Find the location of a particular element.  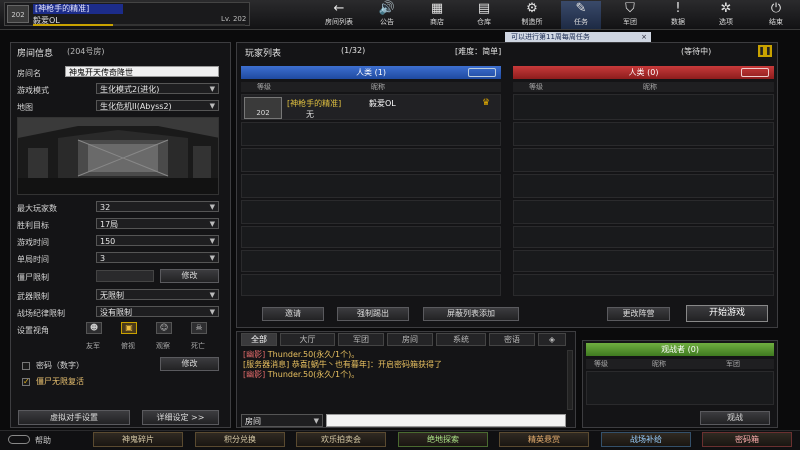

nav-exit: ⏻ 结束 is located at coordinates (776, 15).